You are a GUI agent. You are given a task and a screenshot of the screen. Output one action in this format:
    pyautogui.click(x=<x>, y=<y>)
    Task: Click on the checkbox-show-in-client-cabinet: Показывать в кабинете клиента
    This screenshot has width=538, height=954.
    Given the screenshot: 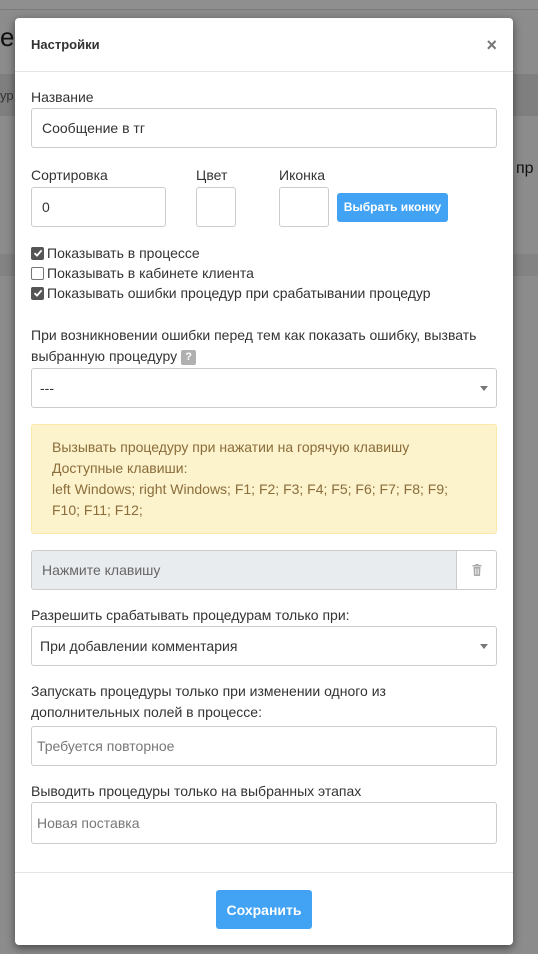 What is the action you would take?
    pyautogui.click(x=264, y=273)
    